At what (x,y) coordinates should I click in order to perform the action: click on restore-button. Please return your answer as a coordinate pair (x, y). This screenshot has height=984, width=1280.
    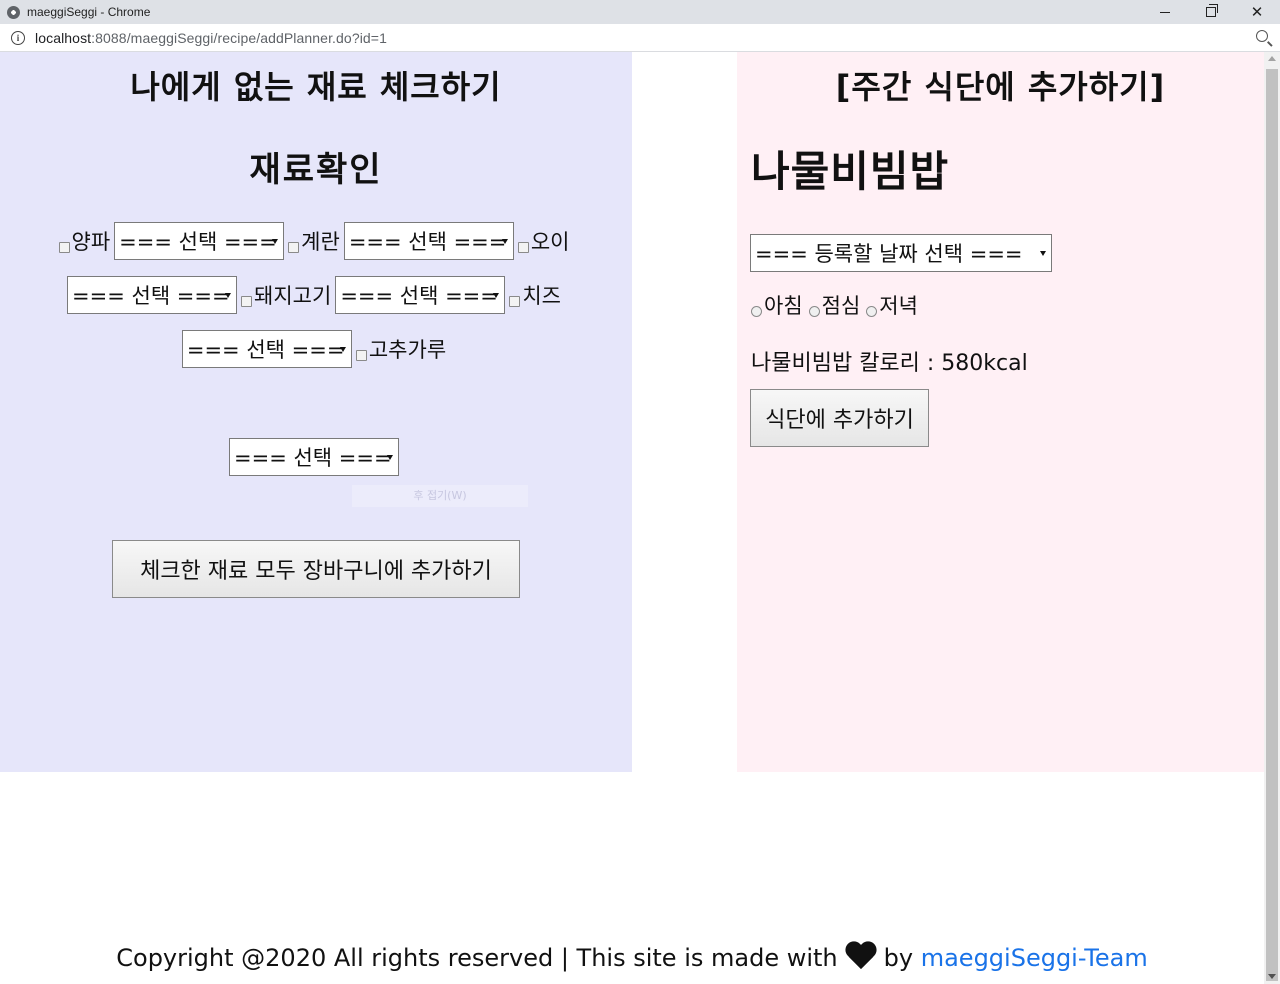
    Looking at the image, I should click on (1211, 12).